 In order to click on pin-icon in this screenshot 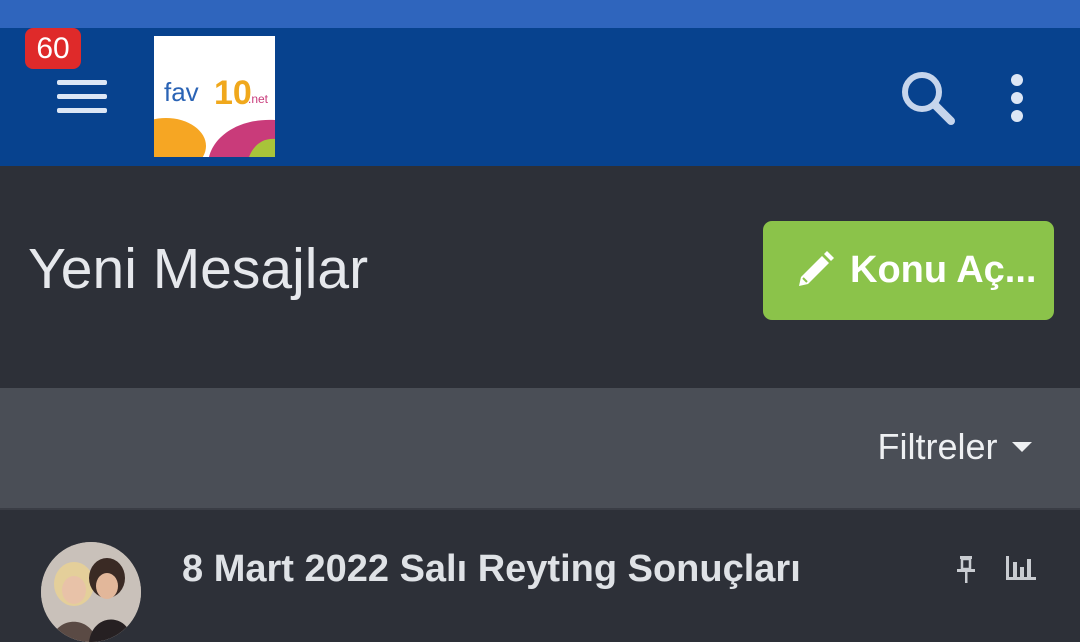, I will do `click(966, 569)`.